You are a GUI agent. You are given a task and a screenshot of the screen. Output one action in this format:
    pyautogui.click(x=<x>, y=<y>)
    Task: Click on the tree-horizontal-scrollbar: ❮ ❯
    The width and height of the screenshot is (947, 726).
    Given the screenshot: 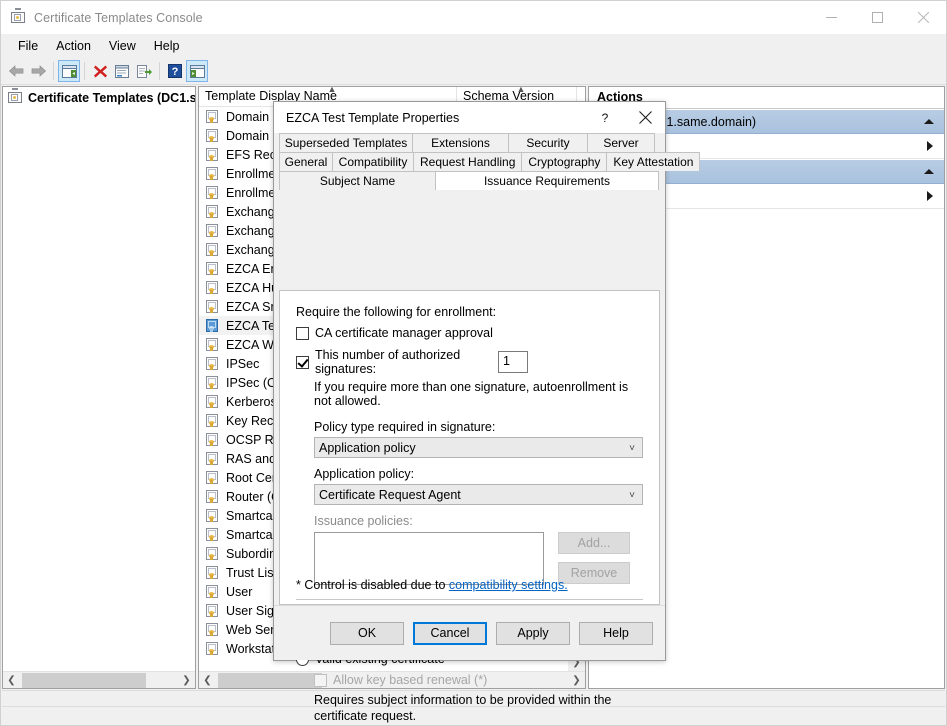 What is the action you would take?
    pyautogui.click(x=99, y=679)
    